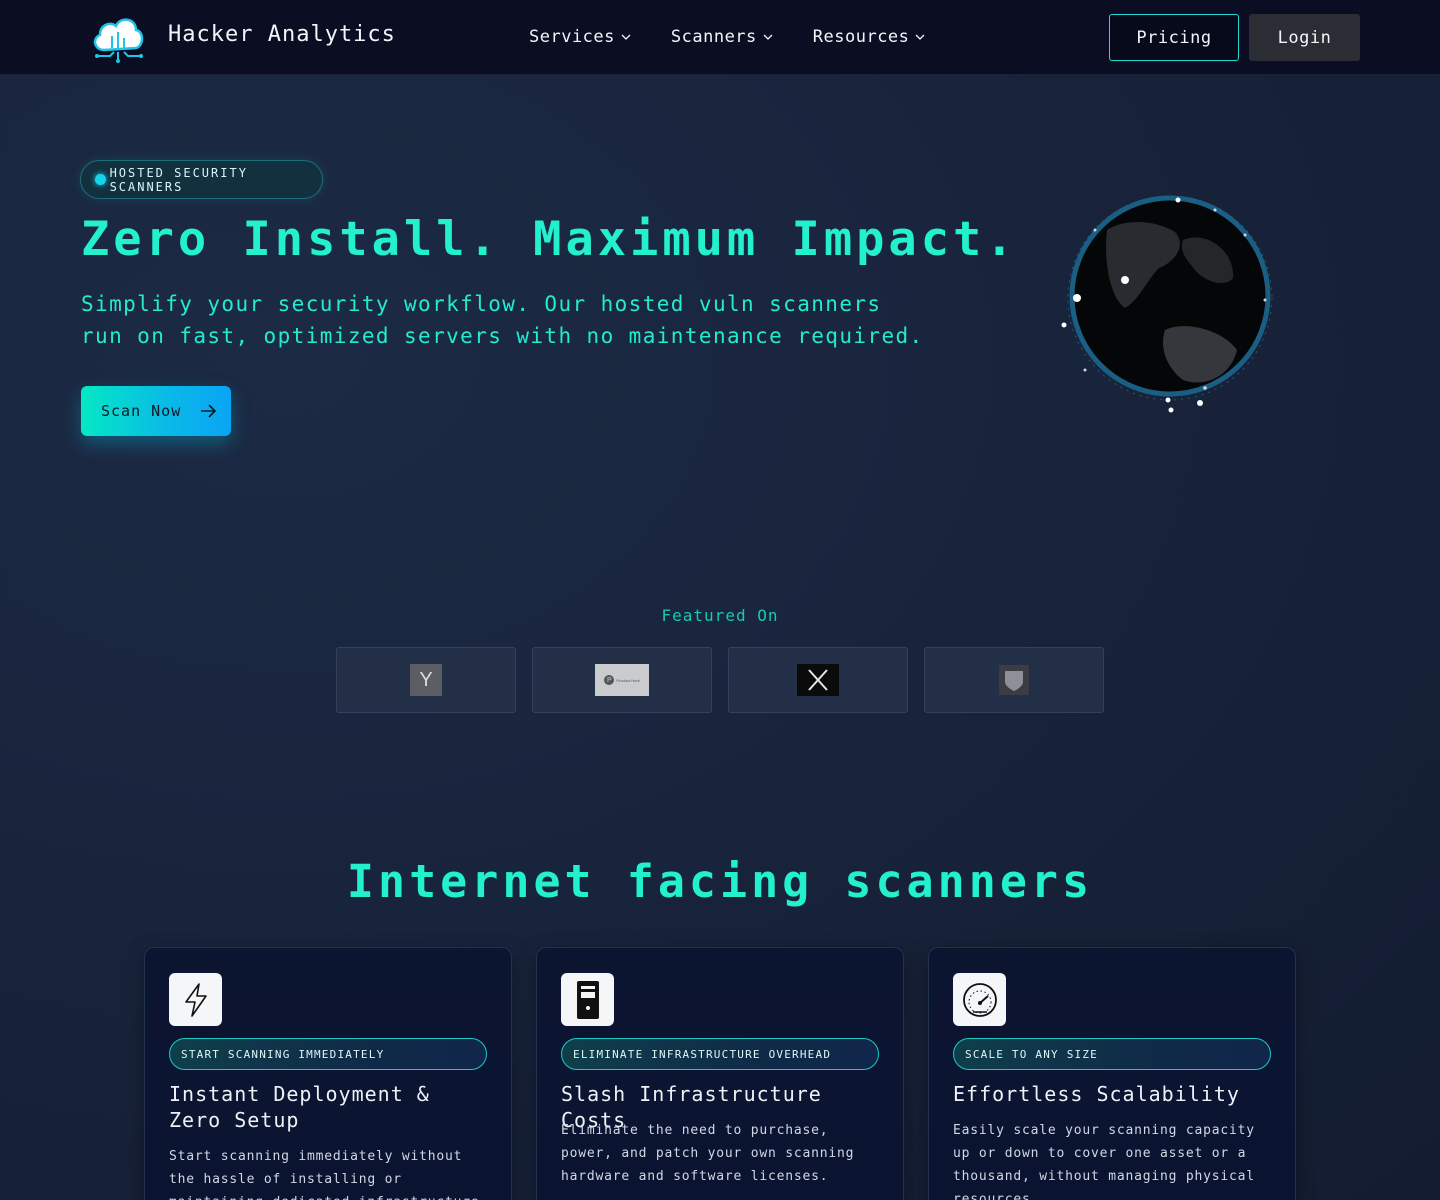 This screenshot has width=1440, height=1200. I want to click on featured-card-x: X, so click(818, 680).